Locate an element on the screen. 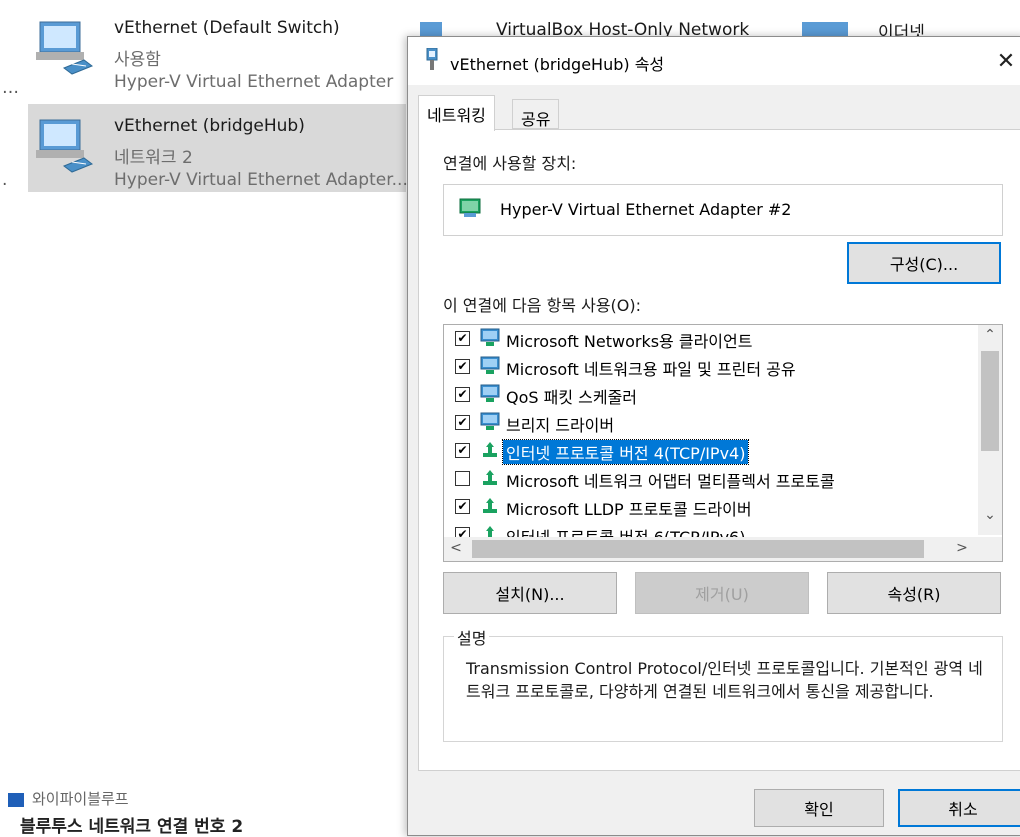 The width and height of the screenshot is (1020, 837). component-label: 인터넷 프로토콜 버전 4(TCP/IPv4) is located at coordinates (625, 452).